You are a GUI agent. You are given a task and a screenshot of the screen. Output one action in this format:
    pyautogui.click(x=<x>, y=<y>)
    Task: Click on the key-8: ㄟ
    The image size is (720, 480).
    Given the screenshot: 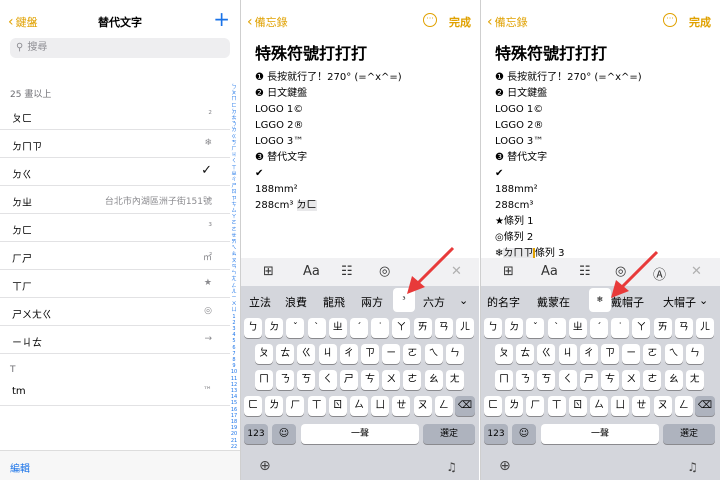 What is the action you would take?
    pyautogui.click(x=673, y=354)
    